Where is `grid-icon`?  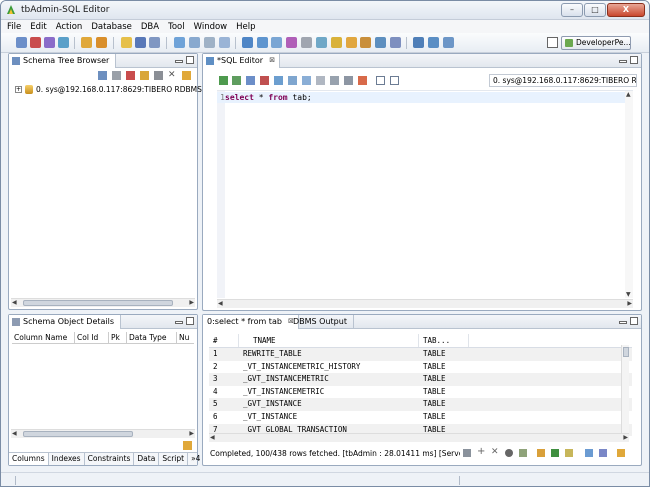
grid-icon is located at coordinates (247, 42).